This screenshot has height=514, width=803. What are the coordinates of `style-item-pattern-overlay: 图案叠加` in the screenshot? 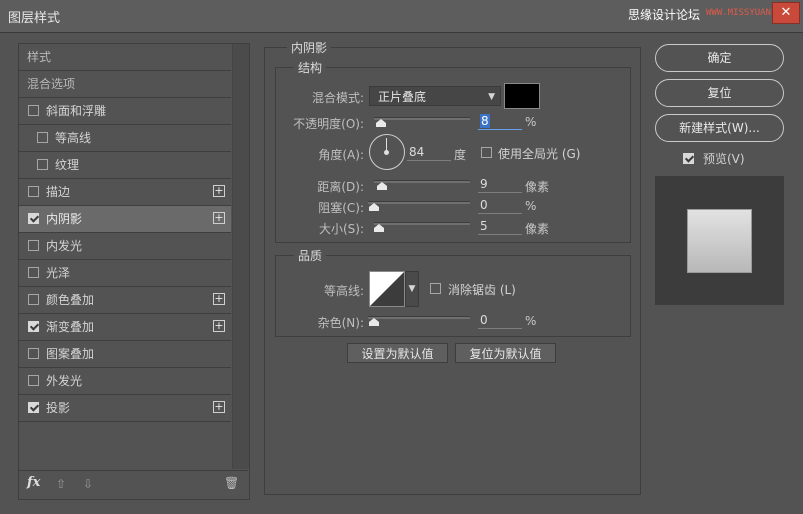 It's located at (125, 354).